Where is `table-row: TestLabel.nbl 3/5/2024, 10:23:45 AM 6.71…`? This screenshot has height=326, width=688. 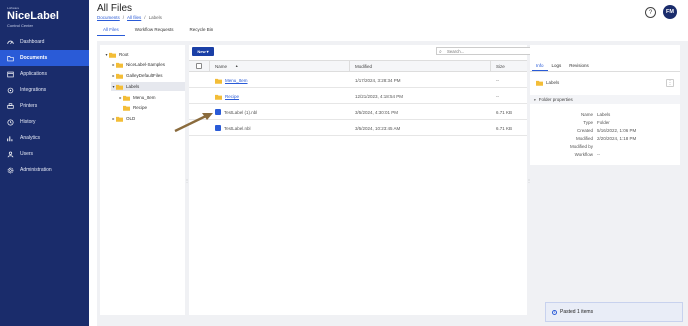
table-row: TestLabel.nbl 3/5/2024, 10:23:45 AM 6.71… is located at coordinates (358, 128).